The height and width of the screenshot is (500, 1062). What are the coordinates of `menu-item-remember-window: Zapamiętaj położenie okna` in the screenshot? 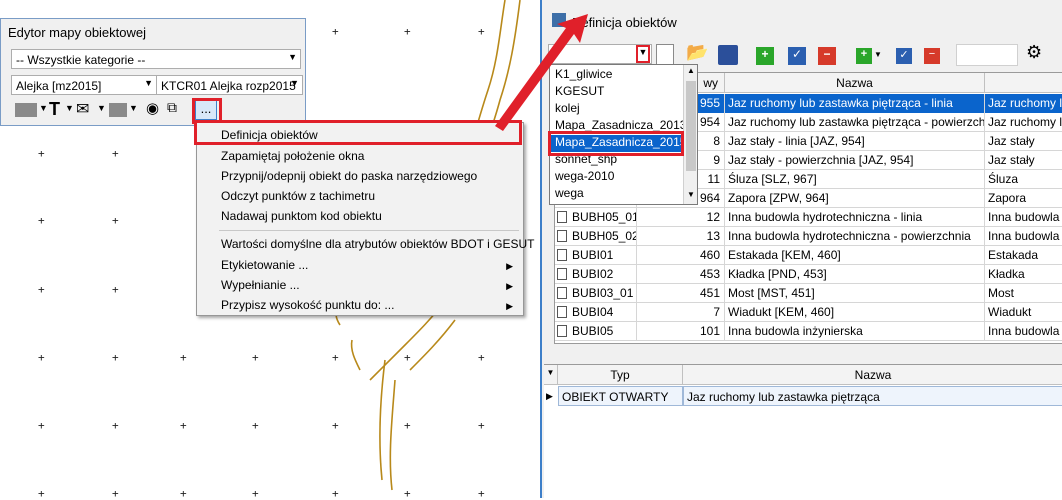 It's located at (292, 156).